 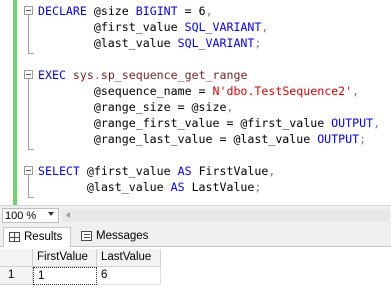 What do you see at coordinates (15, 102) in the screenshot?
I see `change-tracking-bar` at bounding box center [15, 102].